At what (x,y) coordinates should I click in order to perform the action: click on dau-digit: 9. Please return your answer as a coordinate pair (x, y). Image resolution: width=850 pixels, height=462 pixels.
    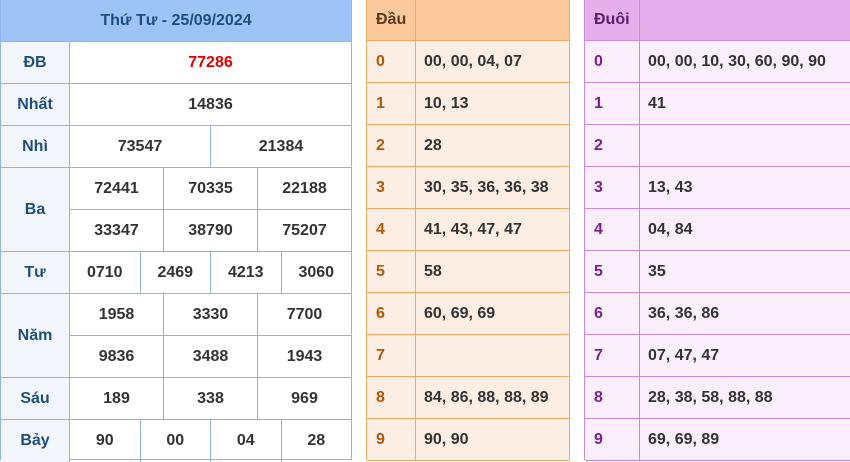
    Looking at the image, I should click on (391, 439).